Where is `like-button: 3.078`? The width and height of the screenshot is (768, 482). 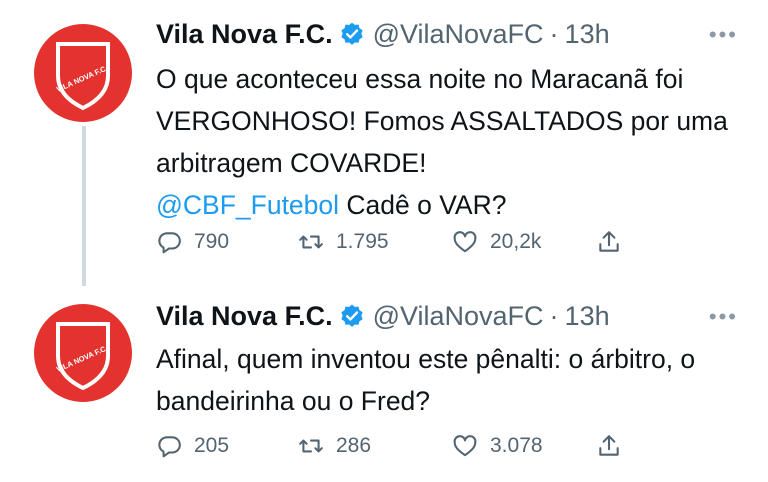 like-button: 3.078 is located at coordinates (497, 446).